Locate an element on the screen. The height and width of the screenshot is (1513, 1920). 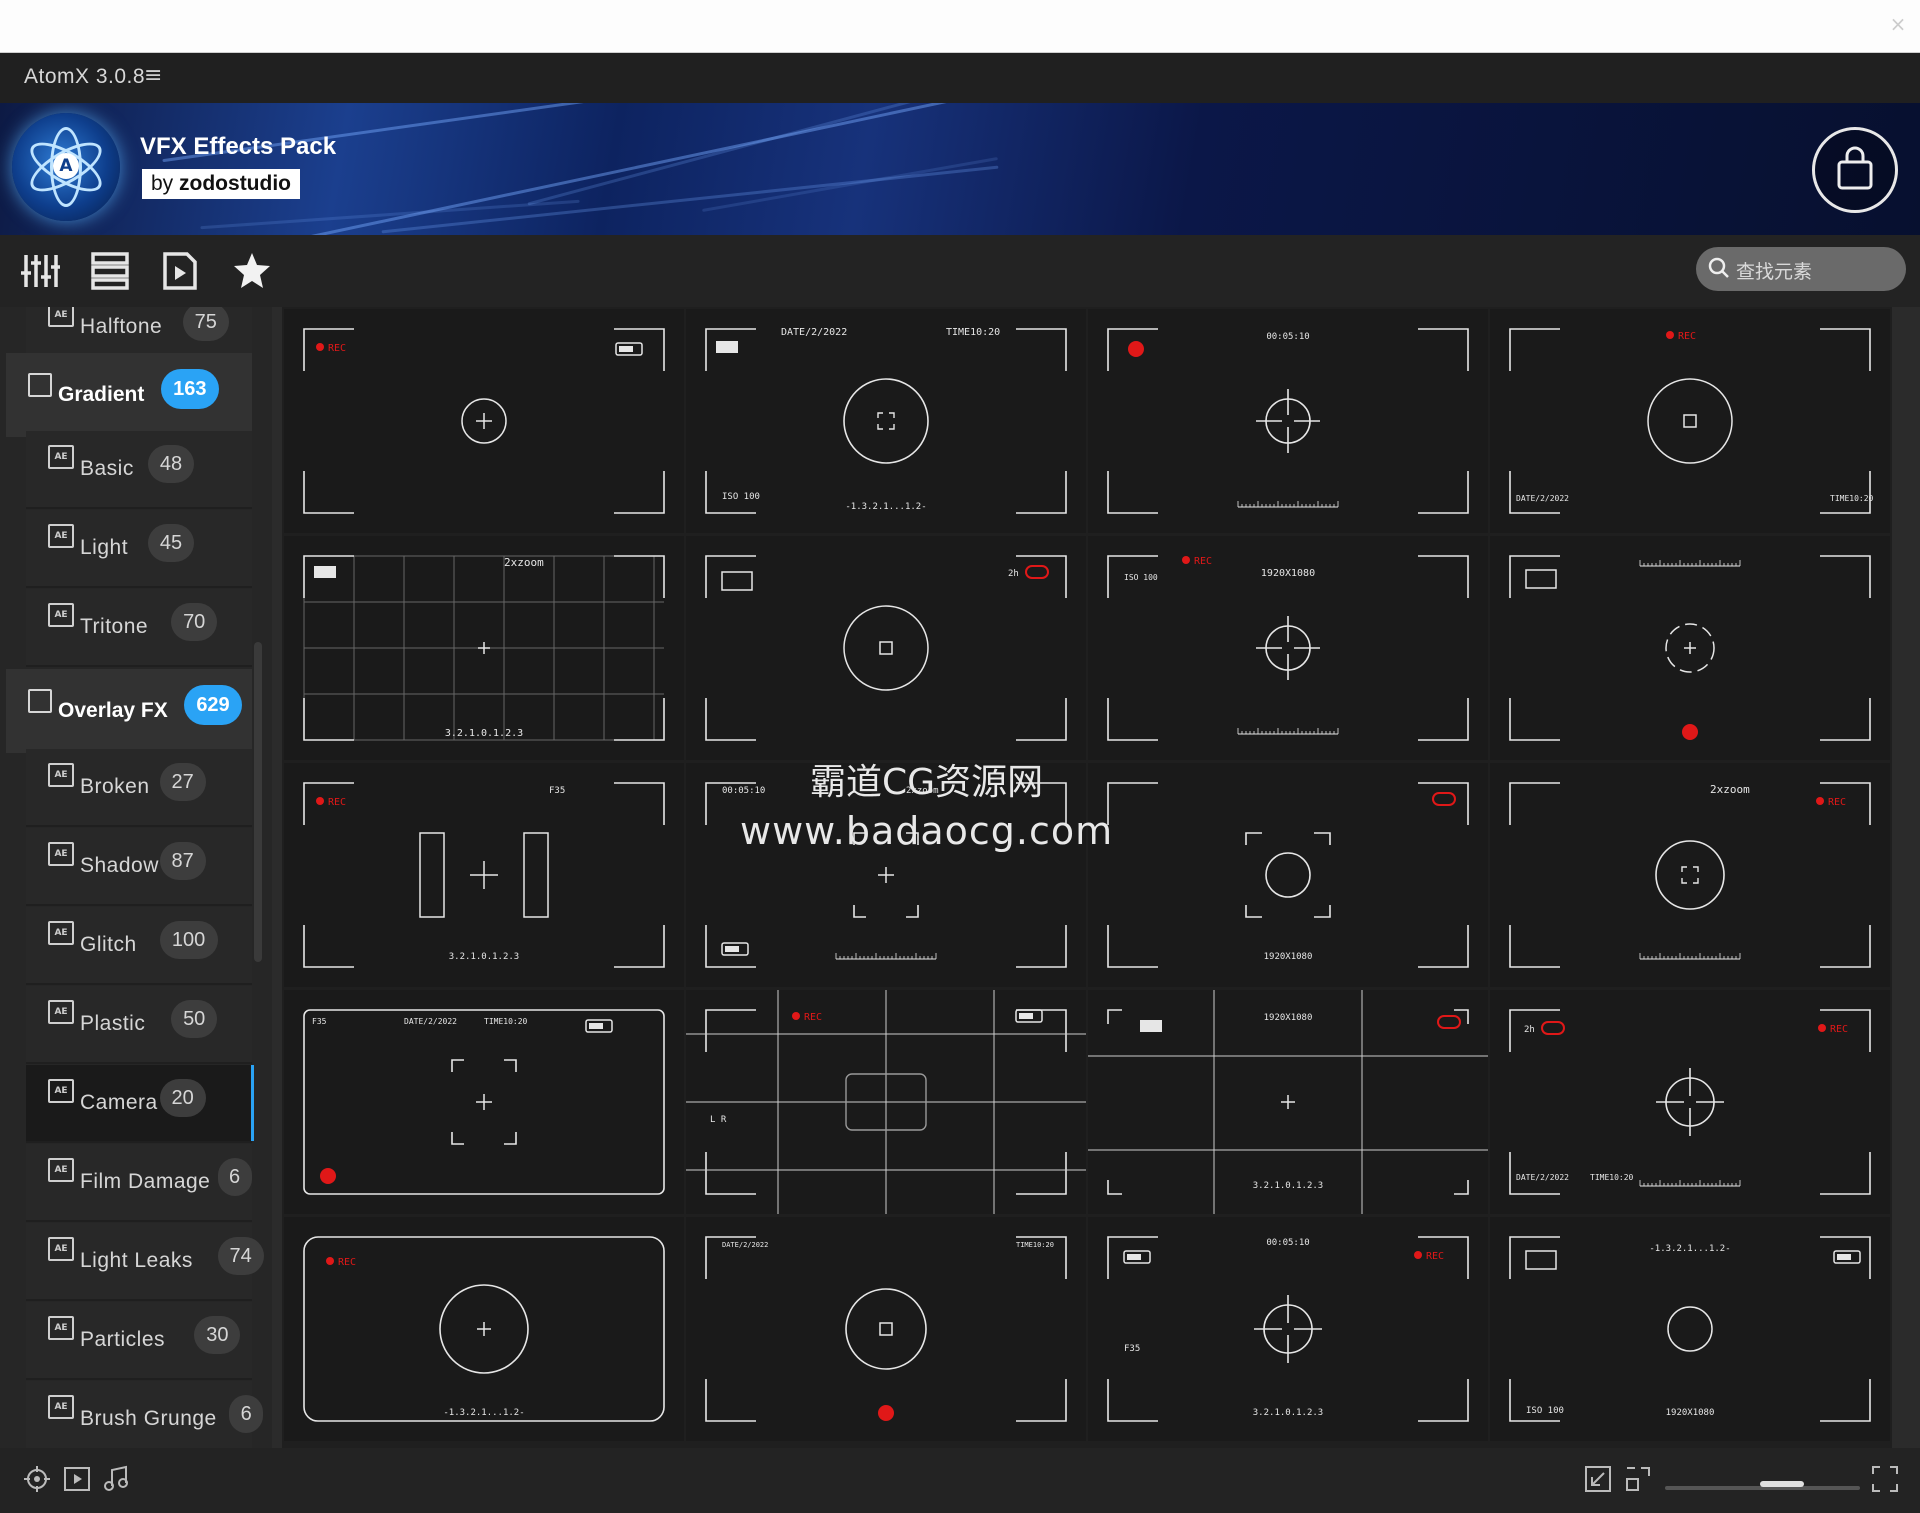
watermark-line-2: www.badaocg.com is located at coordinates (927, 831).